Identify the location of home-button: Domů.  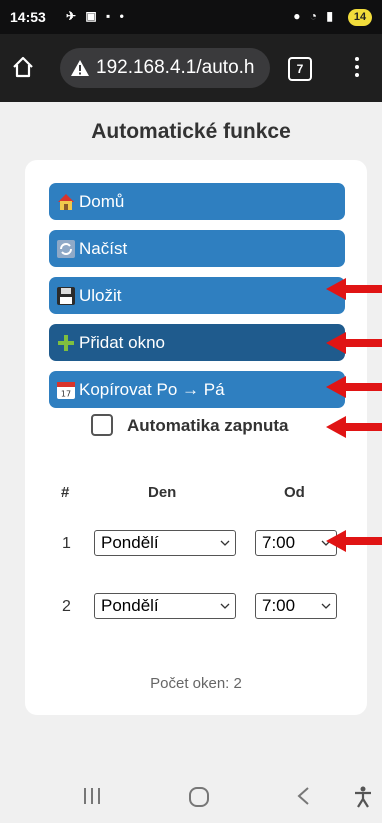
(197, 201).